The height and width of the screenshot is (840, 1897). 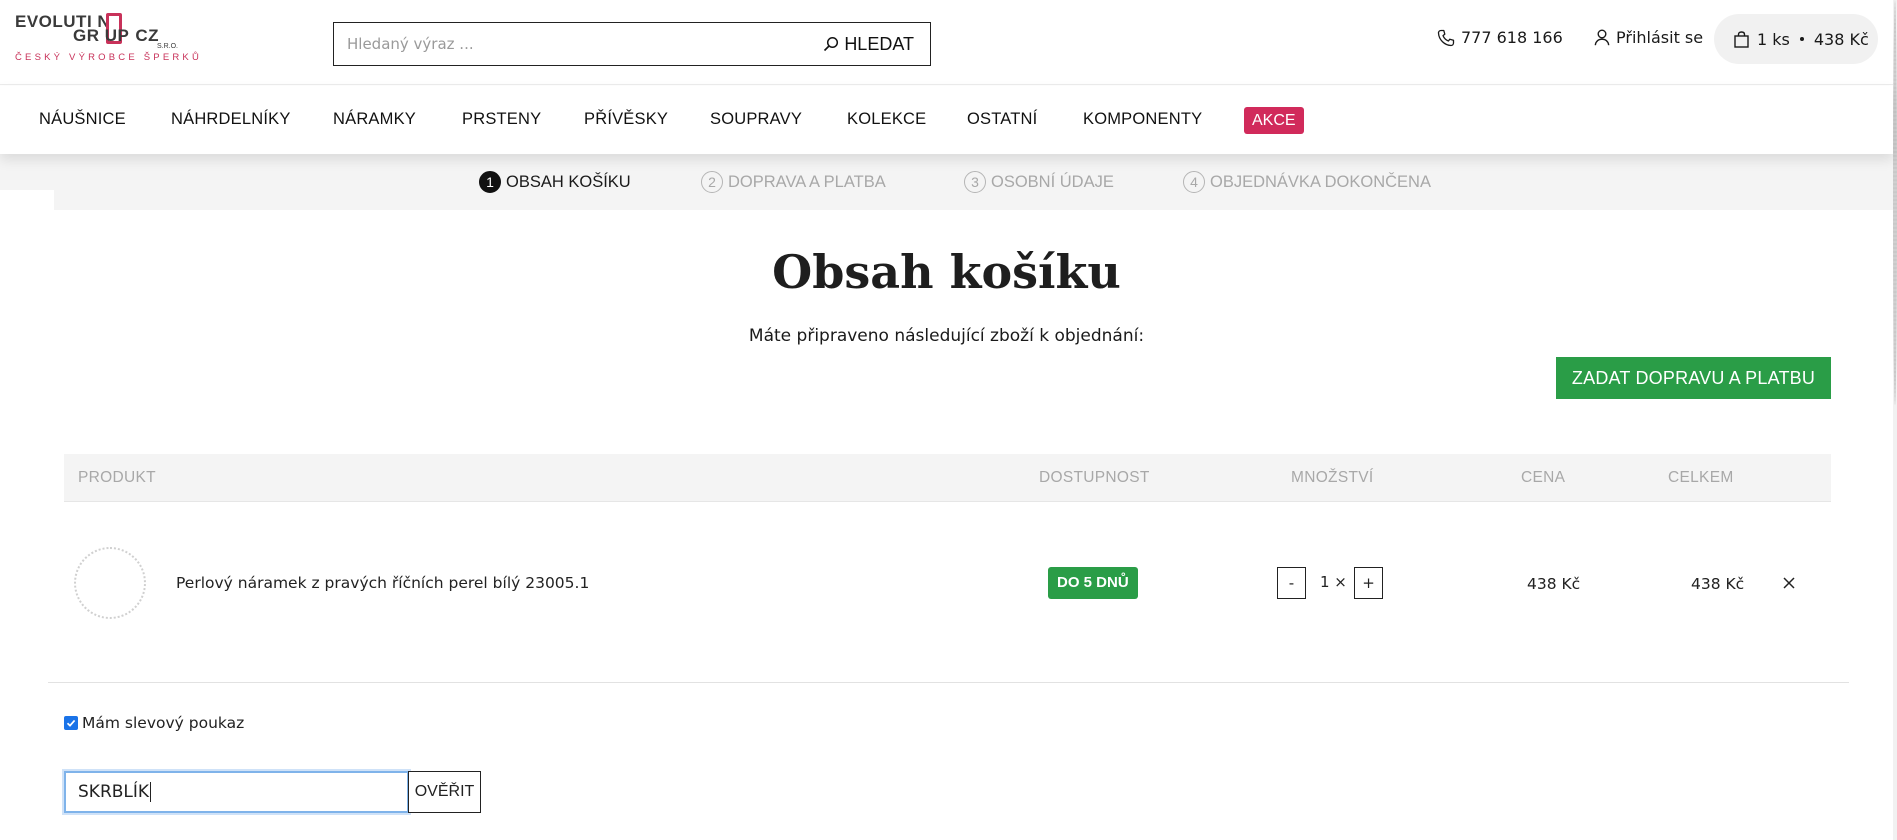 What do you see at coordinates (564, 43) in the screenshot?
I see `search-input` at bounding box center [564, 43].